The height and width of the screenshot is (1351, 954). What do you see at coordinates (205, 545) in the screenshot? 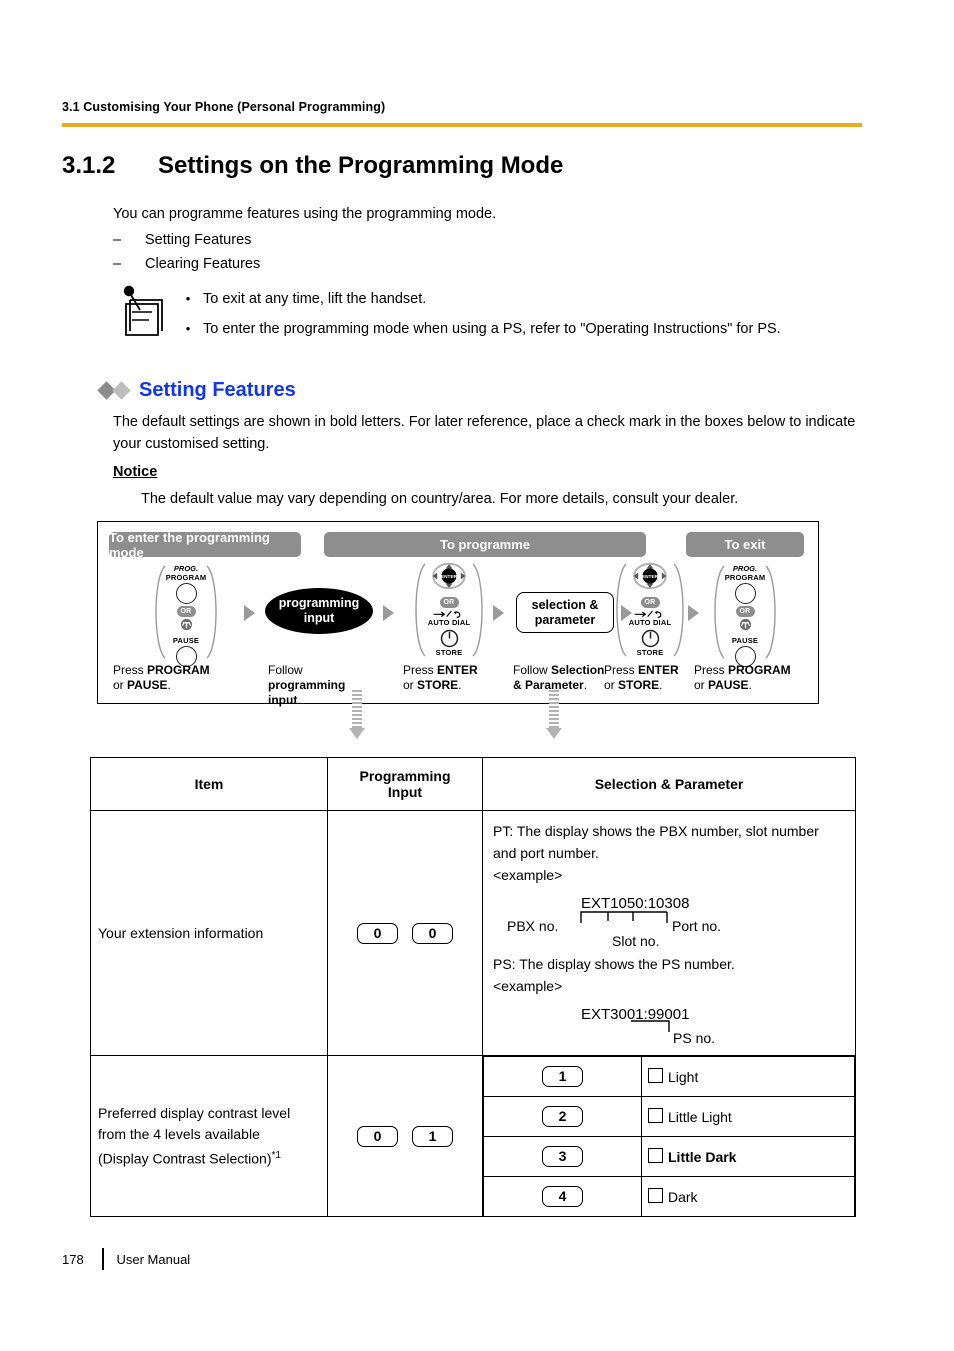
I see `flow-band-enter: To enter the programming mode` at bounding box center [205, 545].